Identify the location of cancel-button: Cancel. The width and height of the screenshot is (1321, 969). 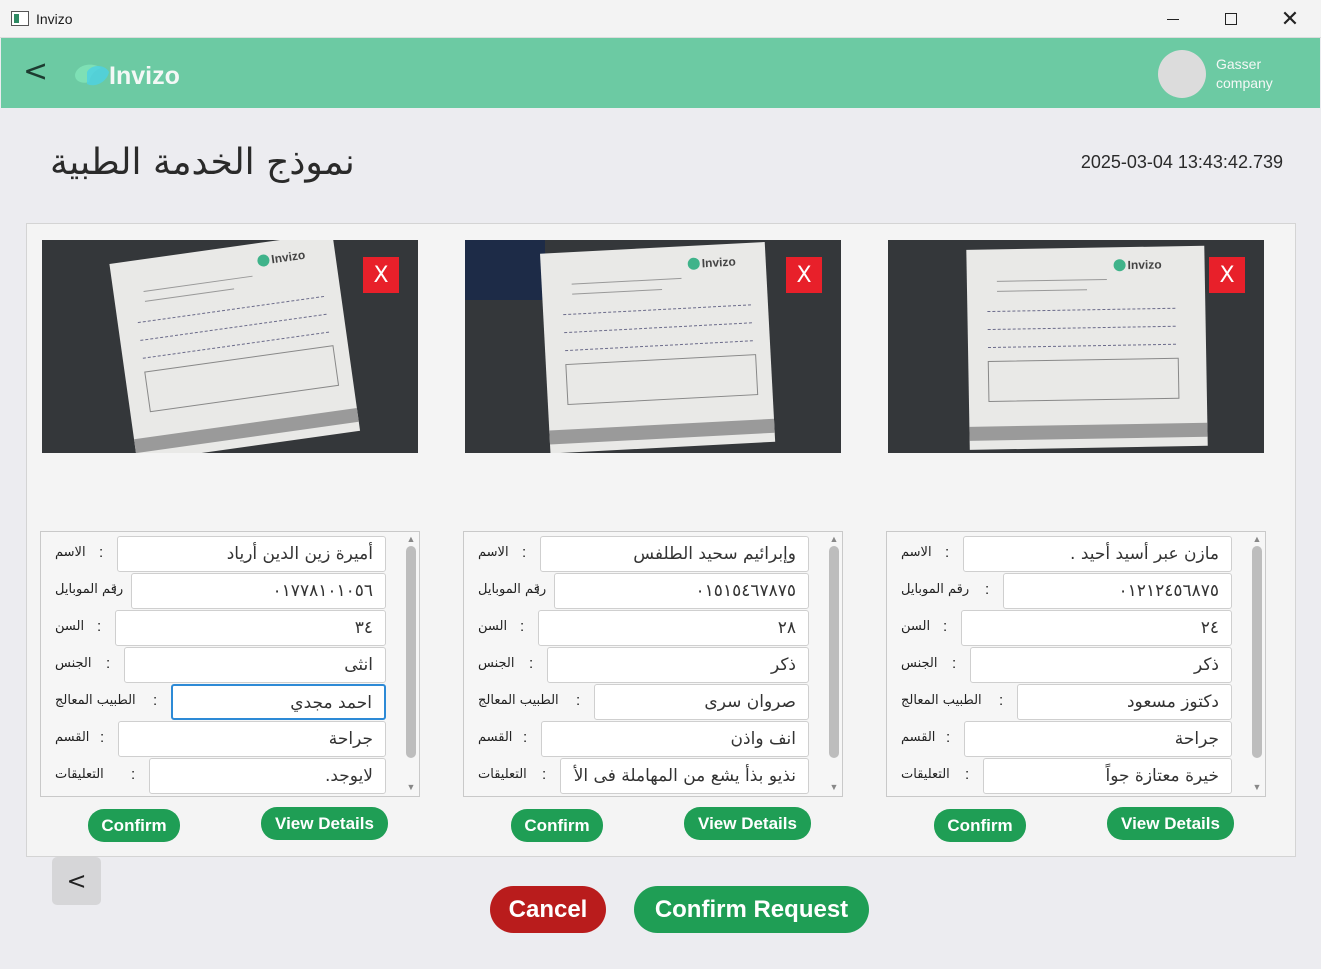
(548, 909).